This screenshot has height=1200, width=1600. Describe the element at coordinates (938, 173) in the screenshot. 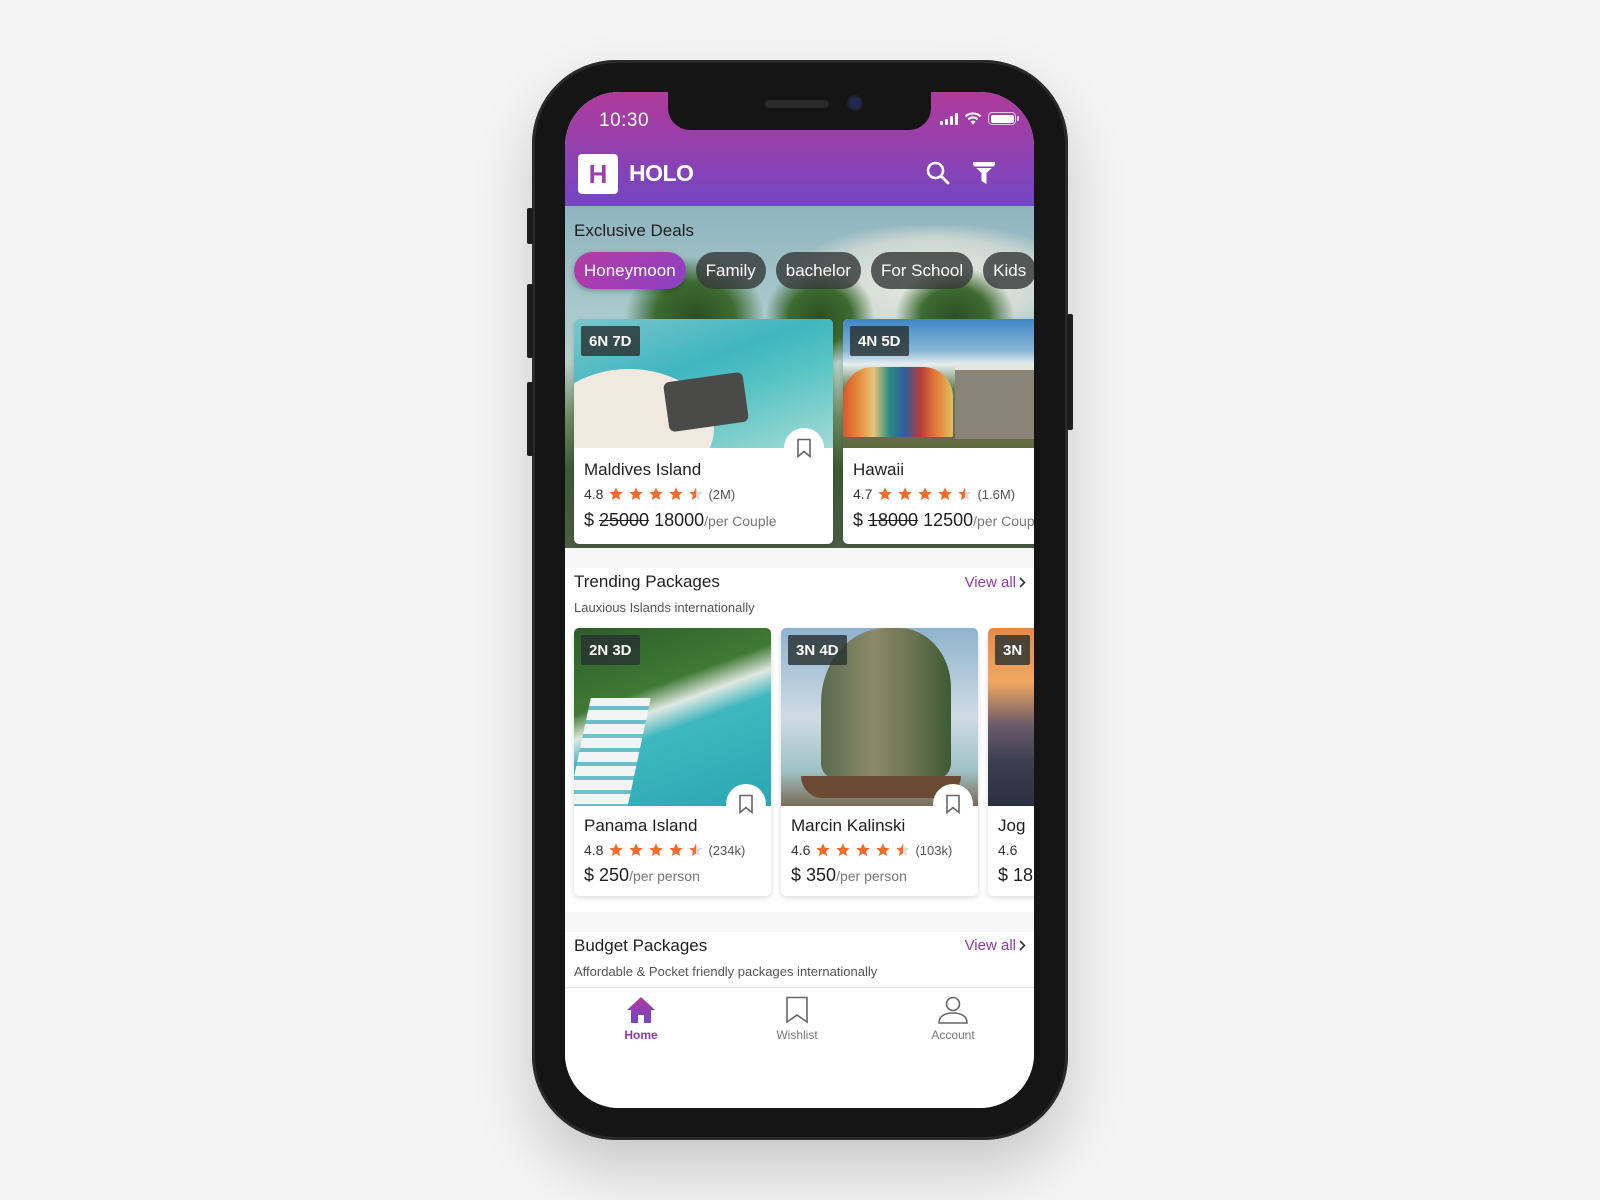

I see `search-button` at that location.